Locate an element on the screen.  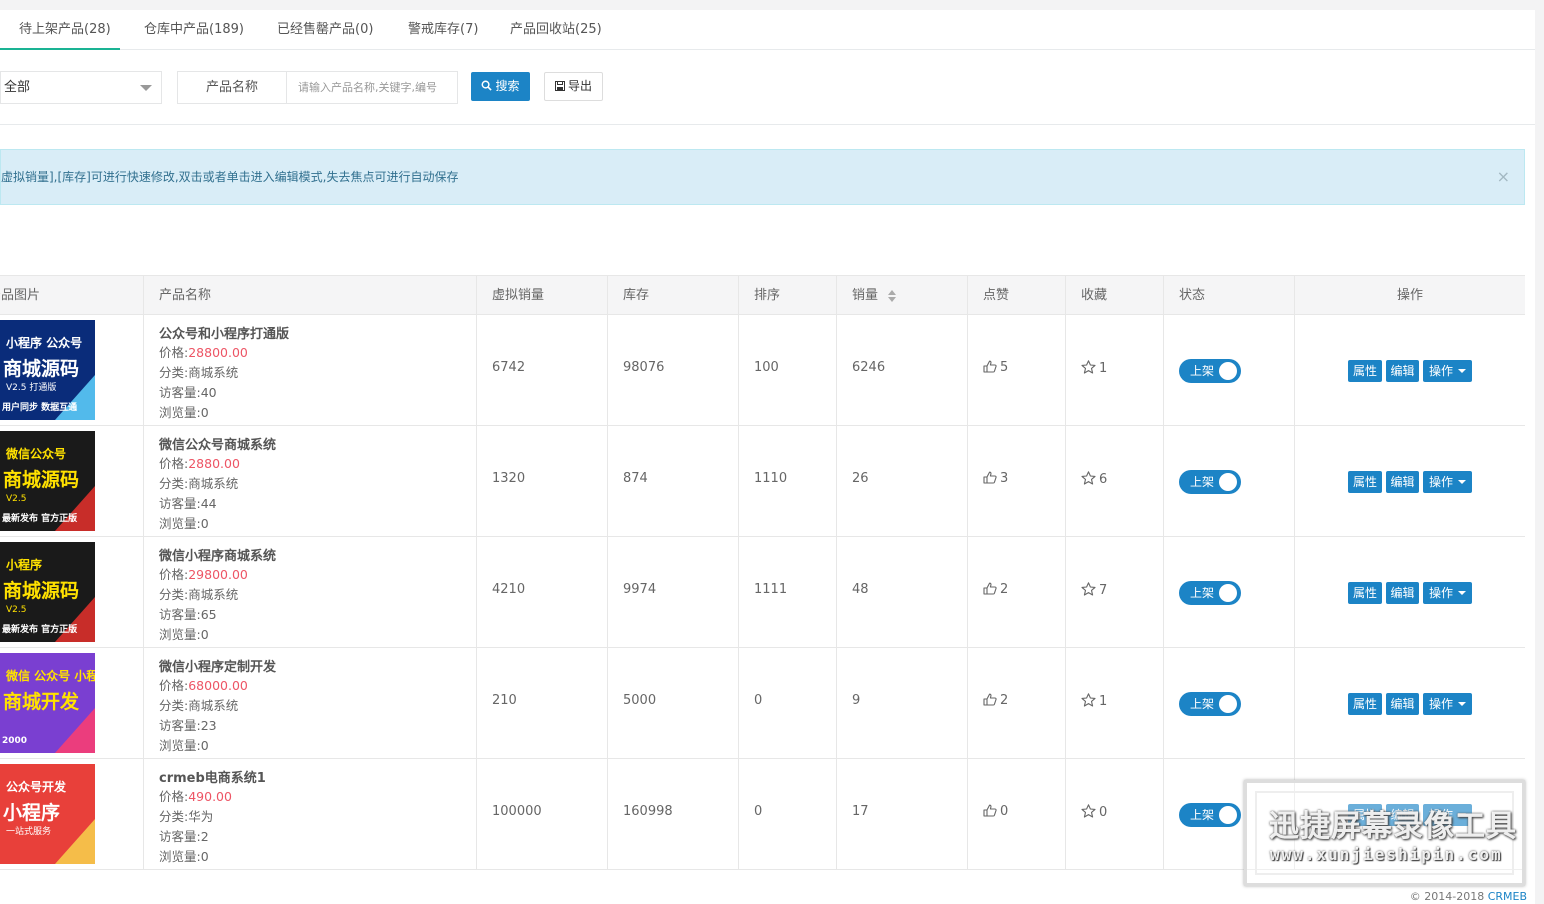
product-image: 小程序商城源码 V2.5 最新发布 官方正版 is located at coordinates (47, 592).